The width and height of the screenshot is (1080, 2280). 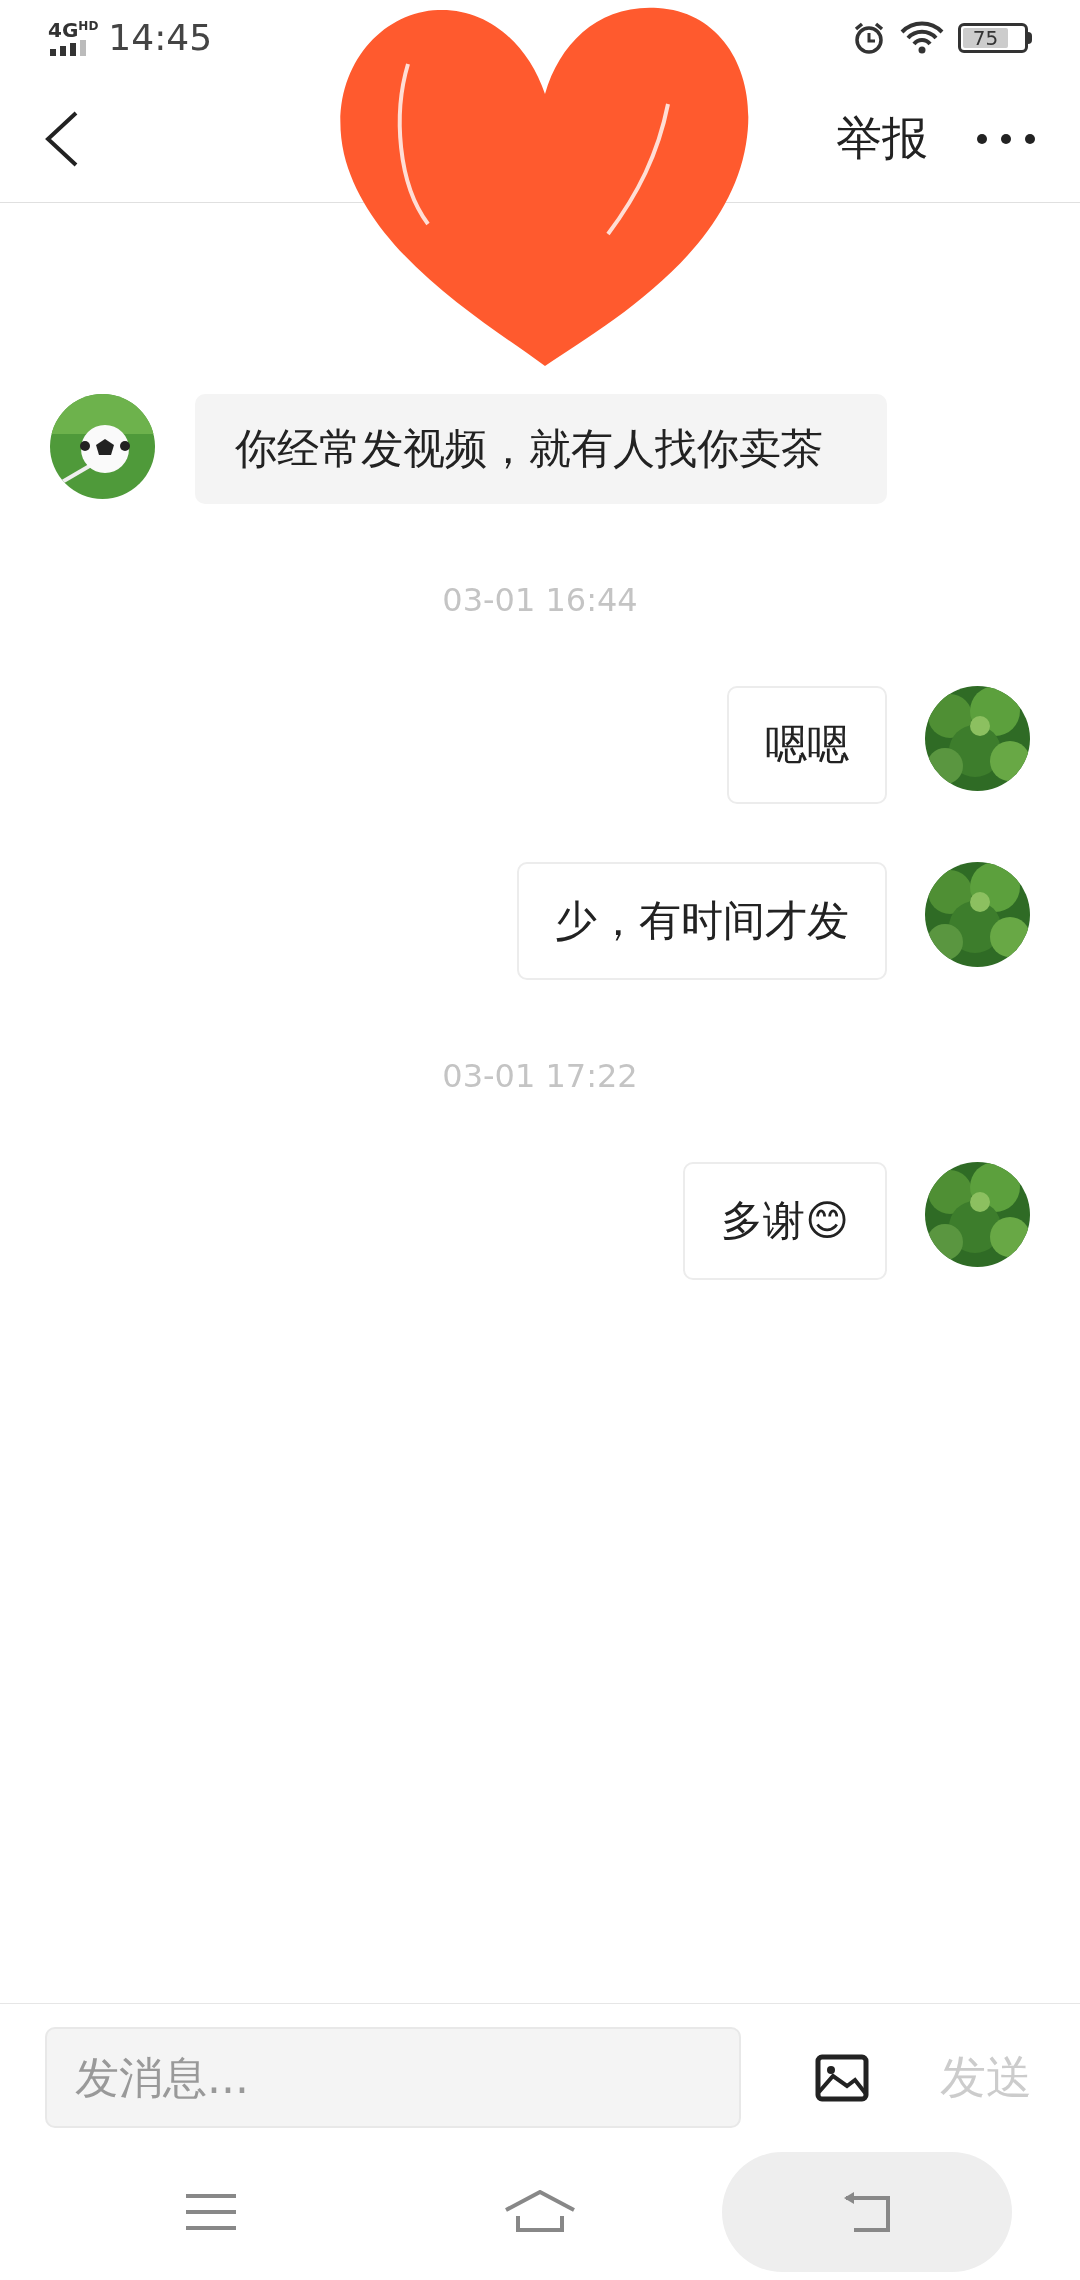 What do you see at coordinates (785, 1221) in the screenshot?
I see `message-bubble: 多谢😊` at bounding box center [785, 1221].